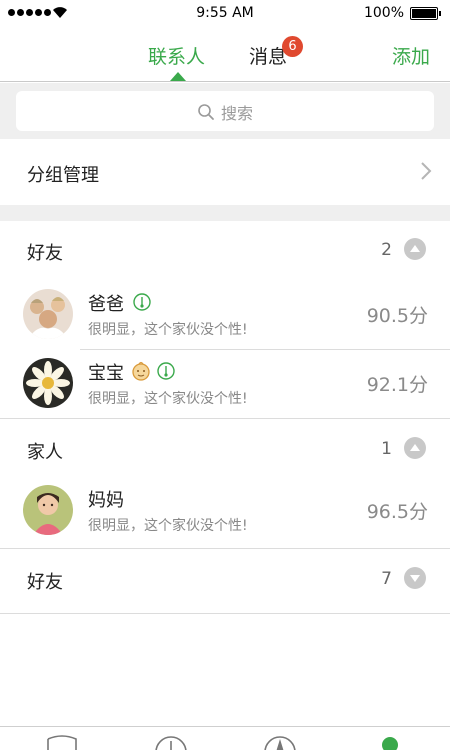 The height and width of the screenshot is (750, 450). What do you see at coordinates (426, 171) in the screenshot?
I see `chevron-right-icon` at bounding box center [426, 171].